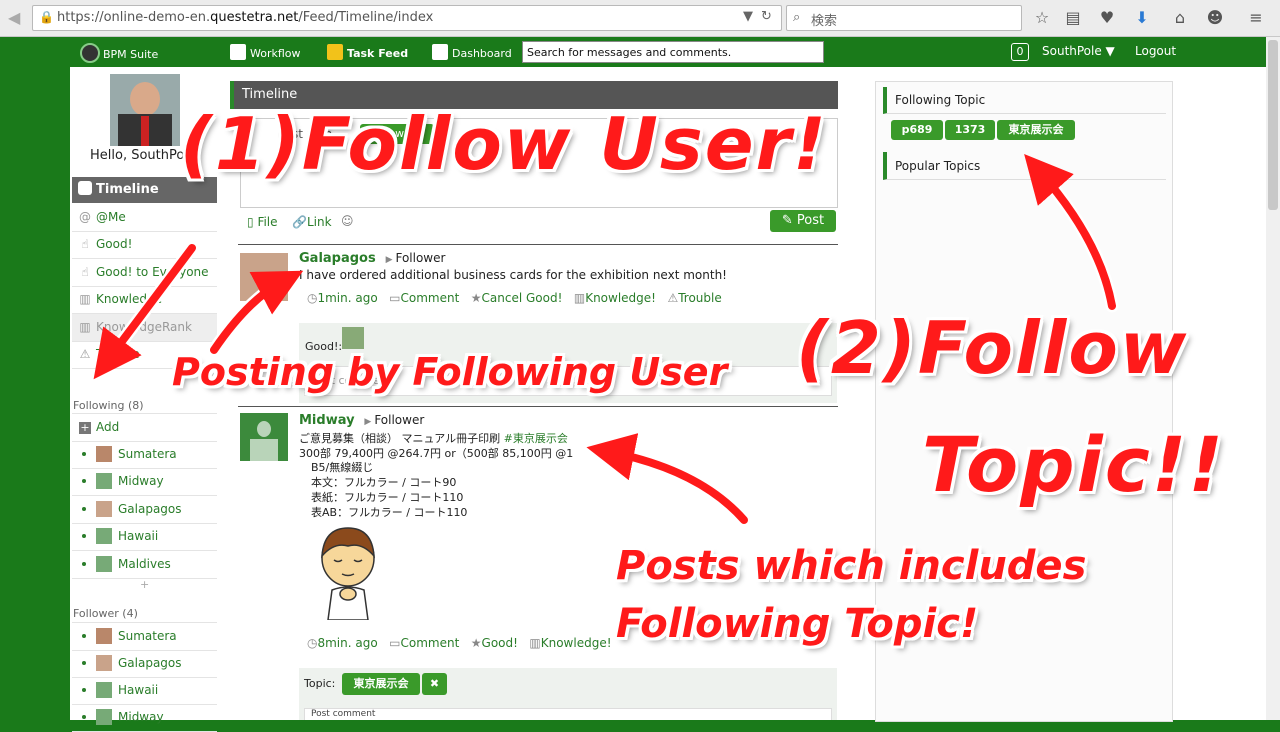  Describe the element at coordinates (851, 566) in the screenshot. I see `annotation-posts-which-1: Posts which includes` at that location.